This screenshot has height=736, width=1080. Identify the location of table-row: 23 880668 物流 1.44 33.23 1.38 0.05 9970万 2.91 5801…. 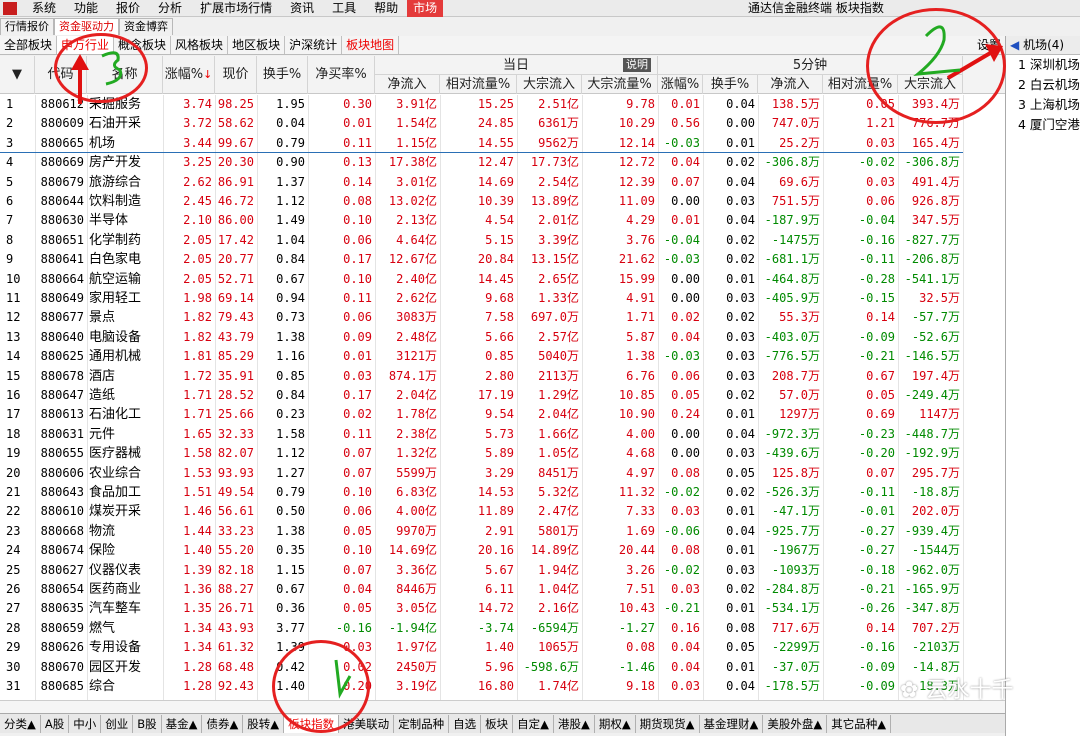
(481, 531).